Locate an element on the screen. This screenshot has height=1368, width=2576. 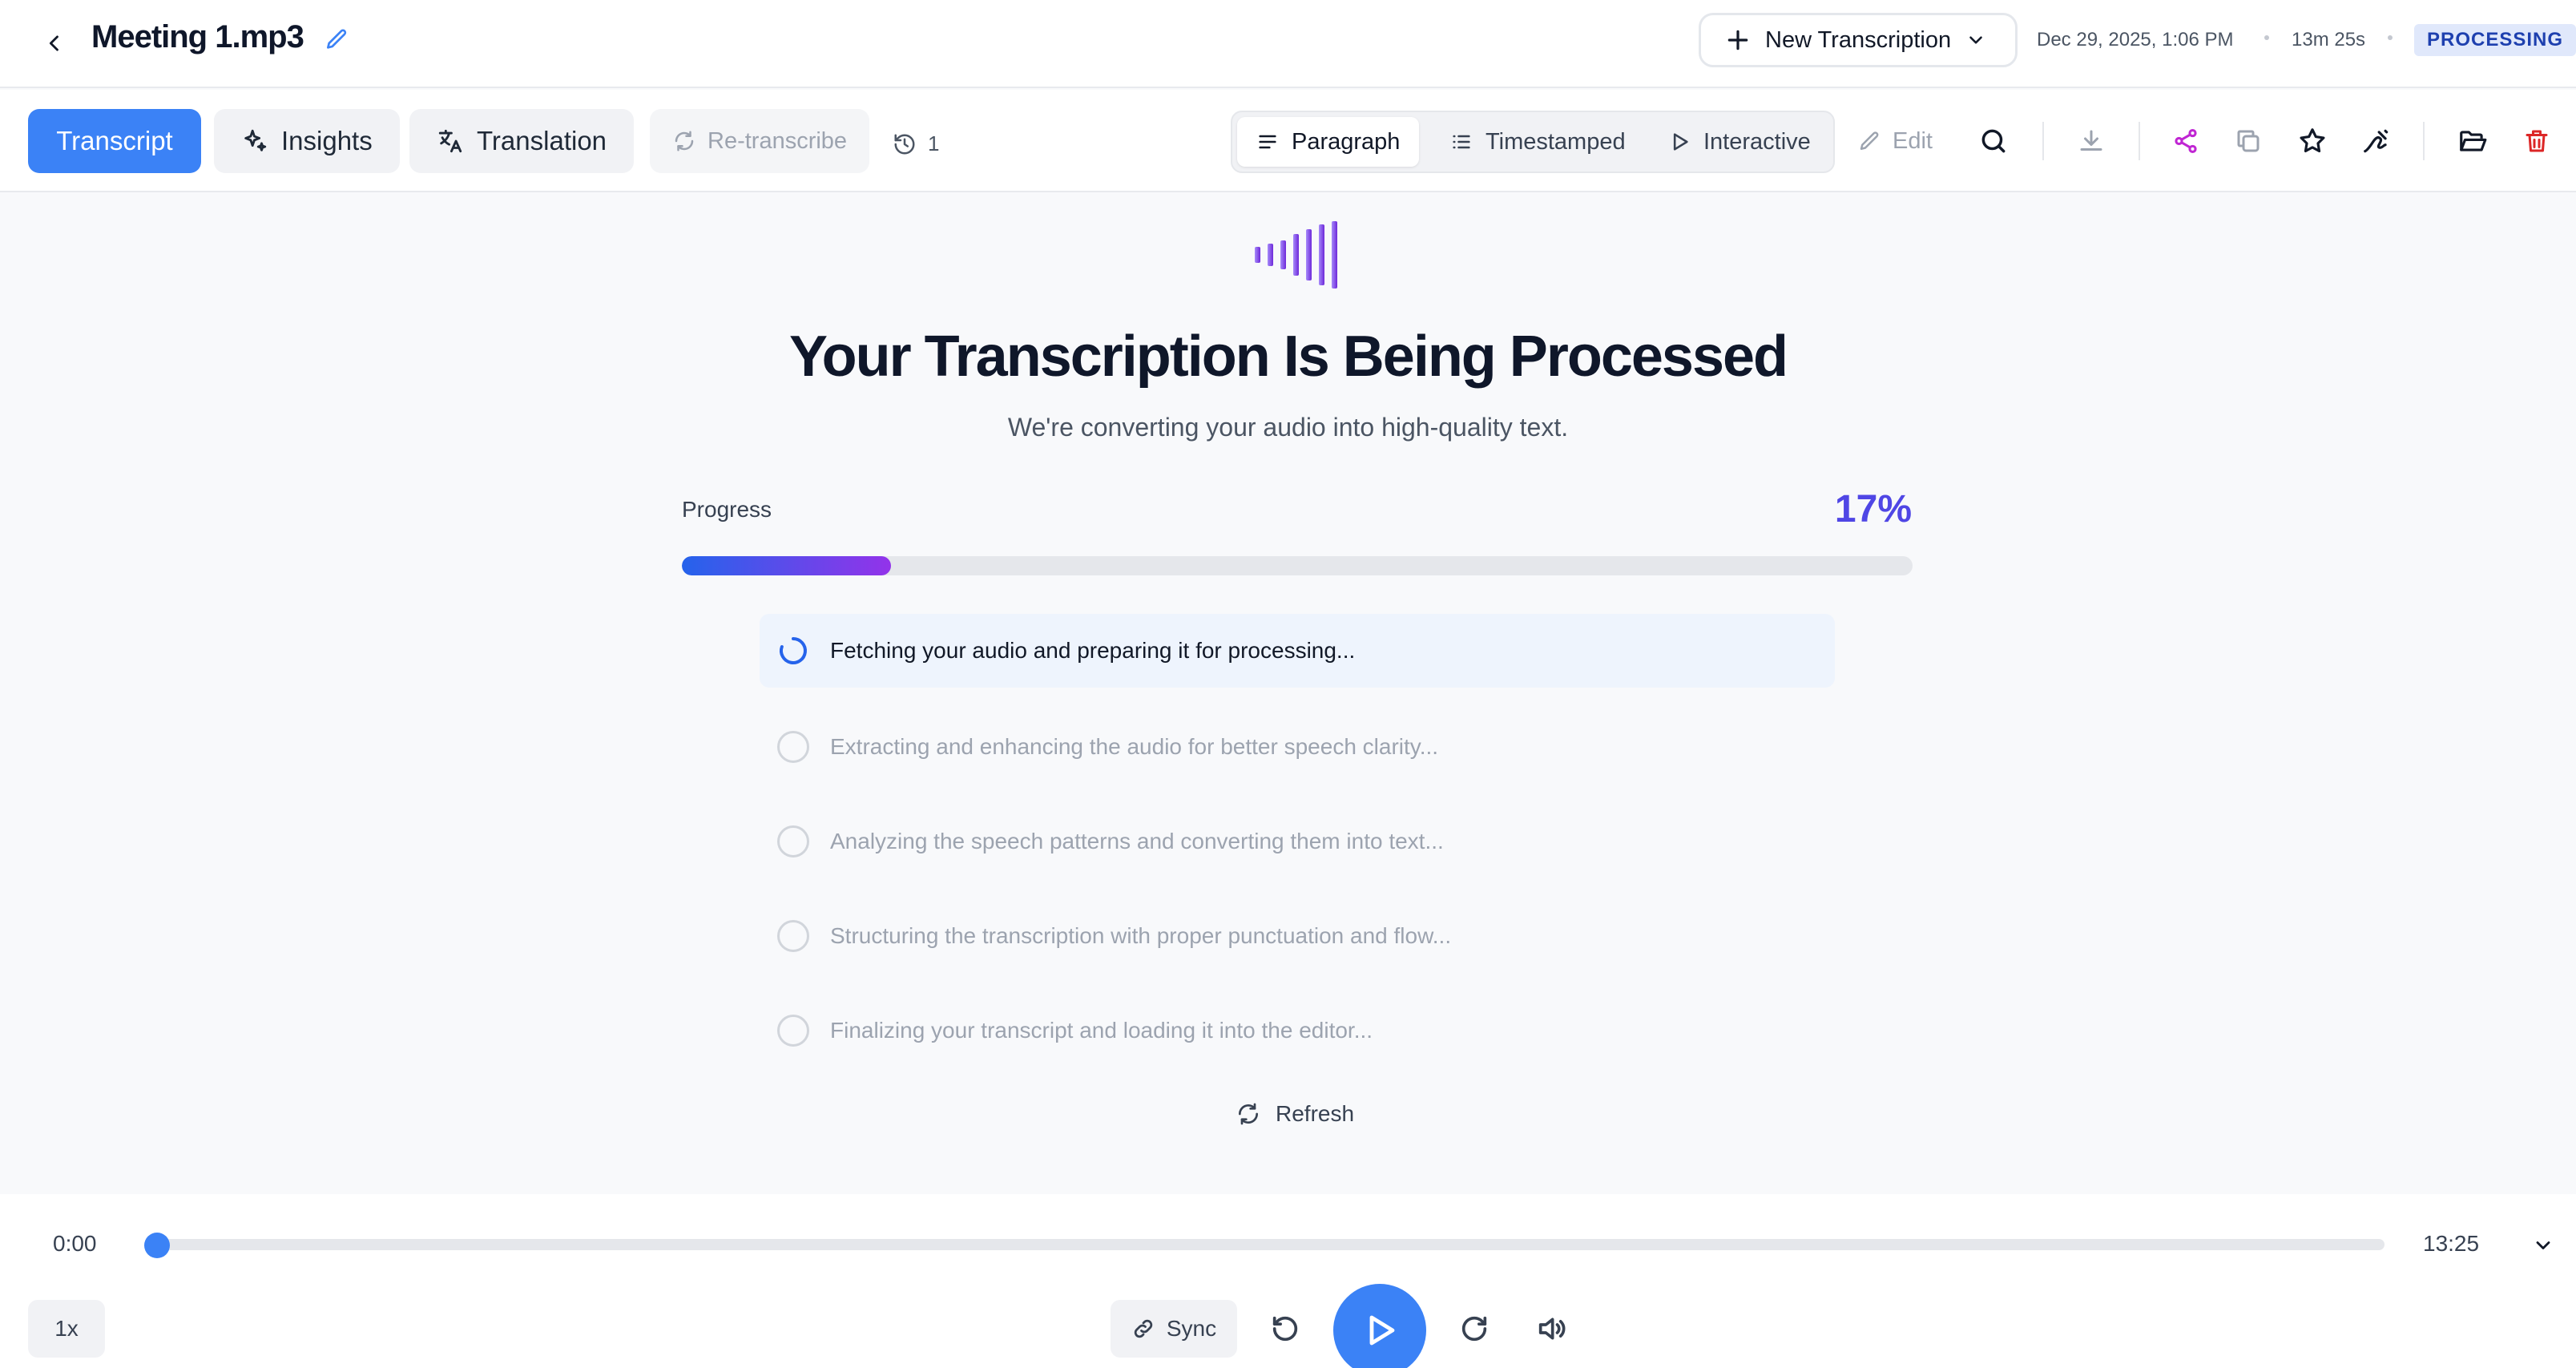
search-icon is located at coordinates (1993, 141).